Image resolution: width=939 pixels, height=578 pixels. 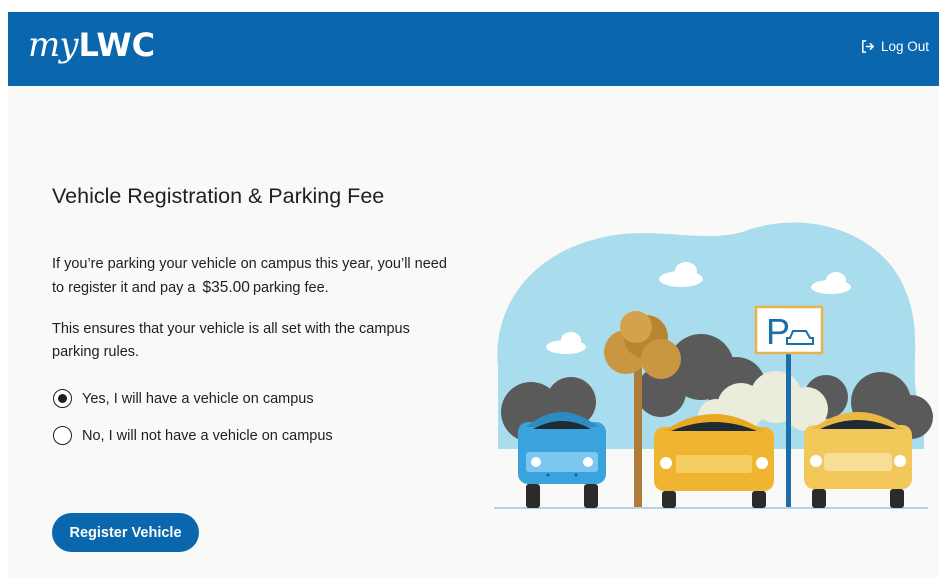 I want to click on app-header: my LWC Log Out, so click(x=473, y=49).